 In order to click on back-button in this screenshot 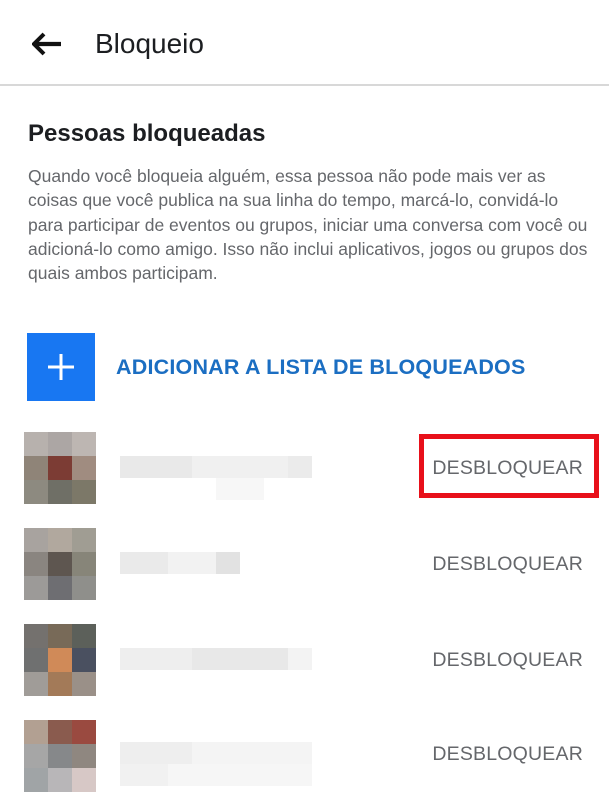, I will do `click(47, 44)`.